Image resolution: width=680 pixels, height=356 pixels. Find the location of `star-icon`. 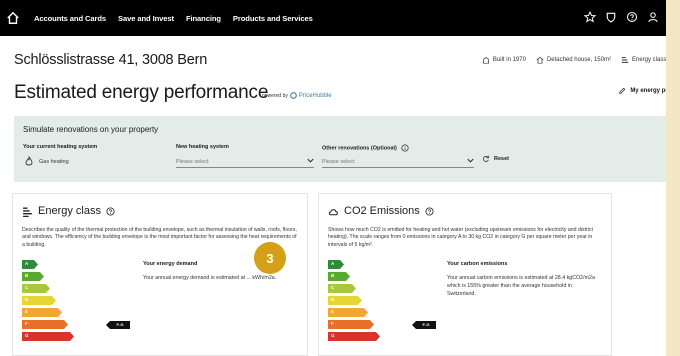

star-icon is located at coordinates (590, 17).